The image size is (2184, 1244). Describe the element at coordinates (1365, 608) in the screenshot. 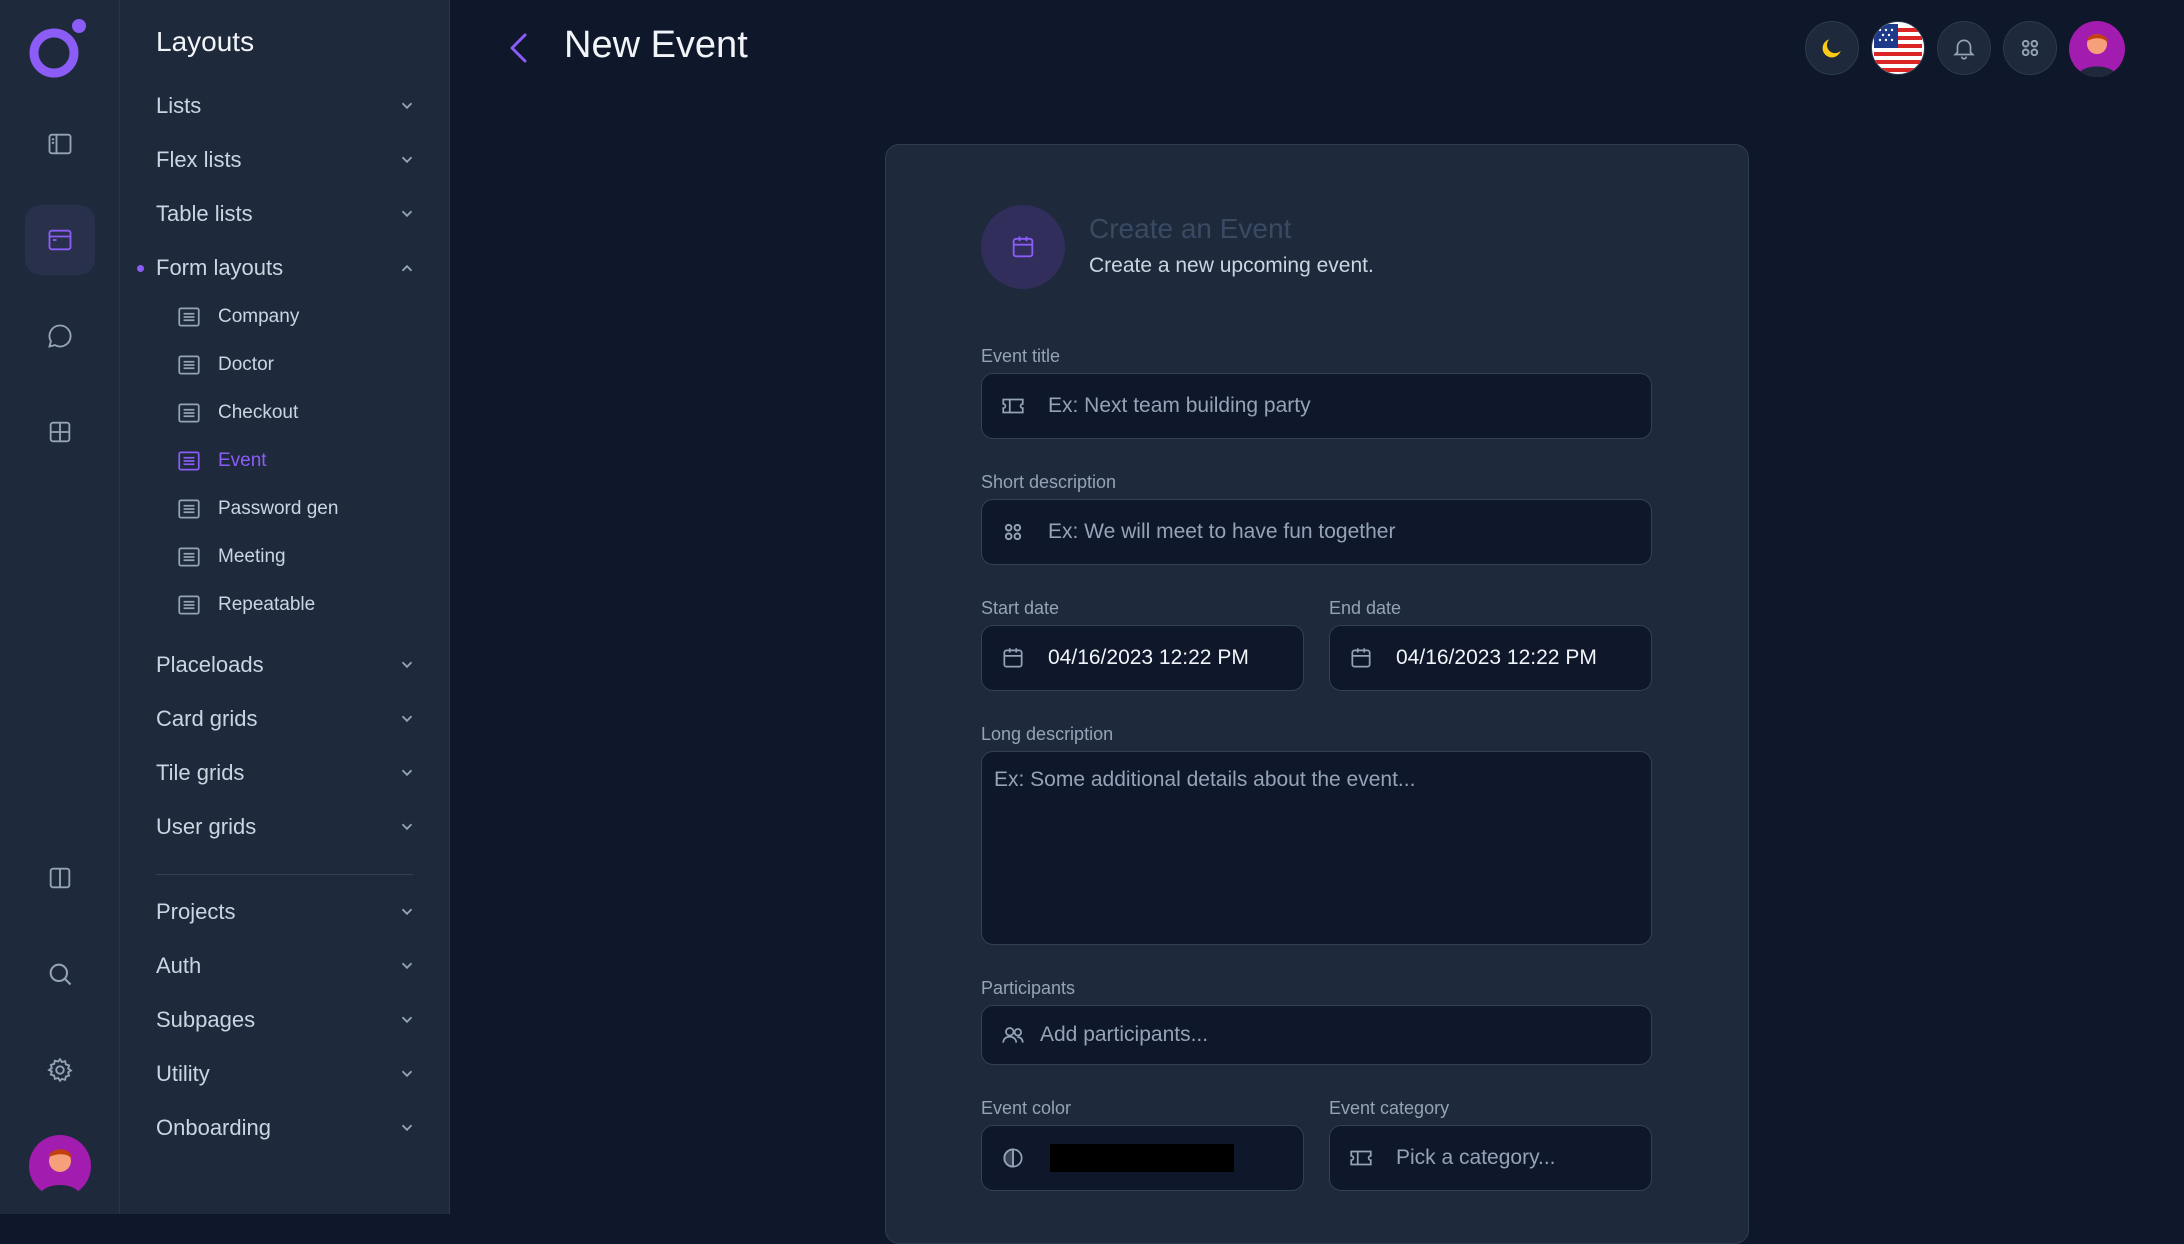

I see `end-date-label: End date` at that location.